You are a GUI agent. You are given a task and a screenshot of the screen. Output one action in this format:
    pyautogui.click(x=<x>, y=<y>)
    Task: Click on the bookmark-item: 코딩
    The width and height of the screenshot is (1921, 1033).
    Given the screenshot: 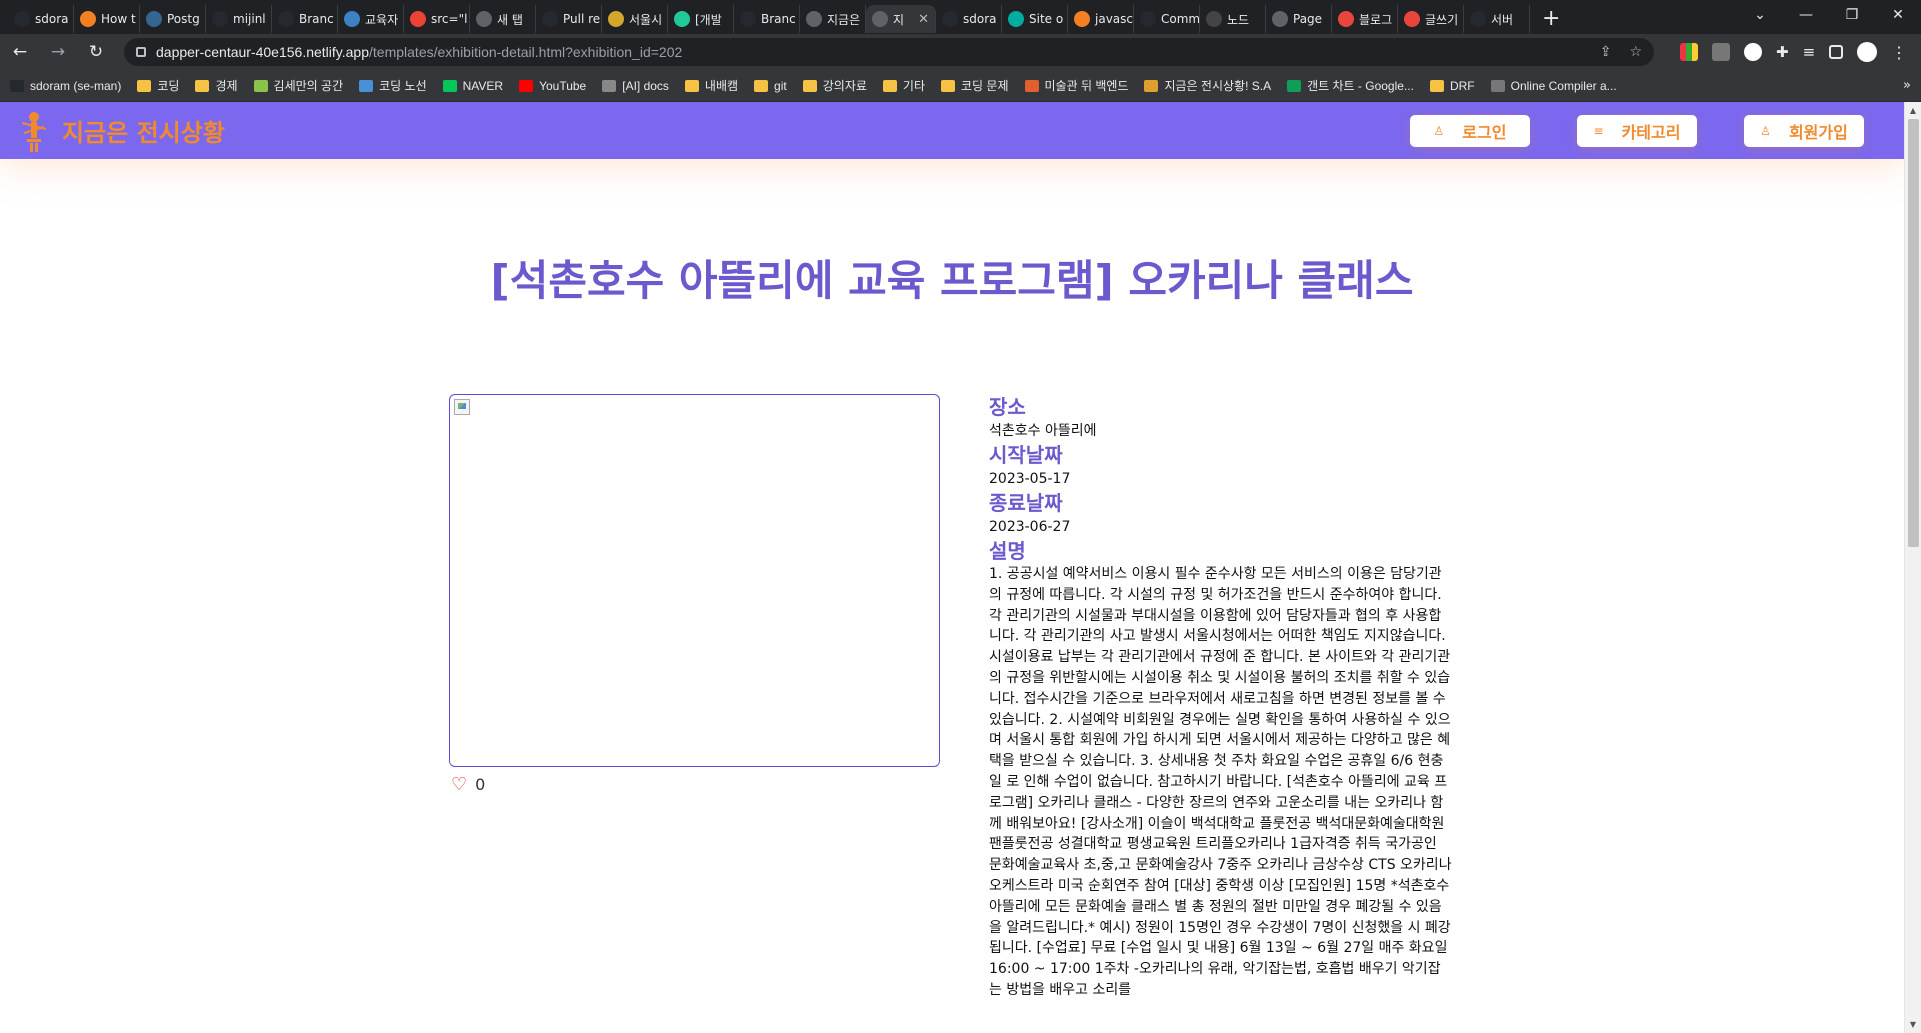 What is the action you would take?
    pyautogui.click(x=158, y=85)
    